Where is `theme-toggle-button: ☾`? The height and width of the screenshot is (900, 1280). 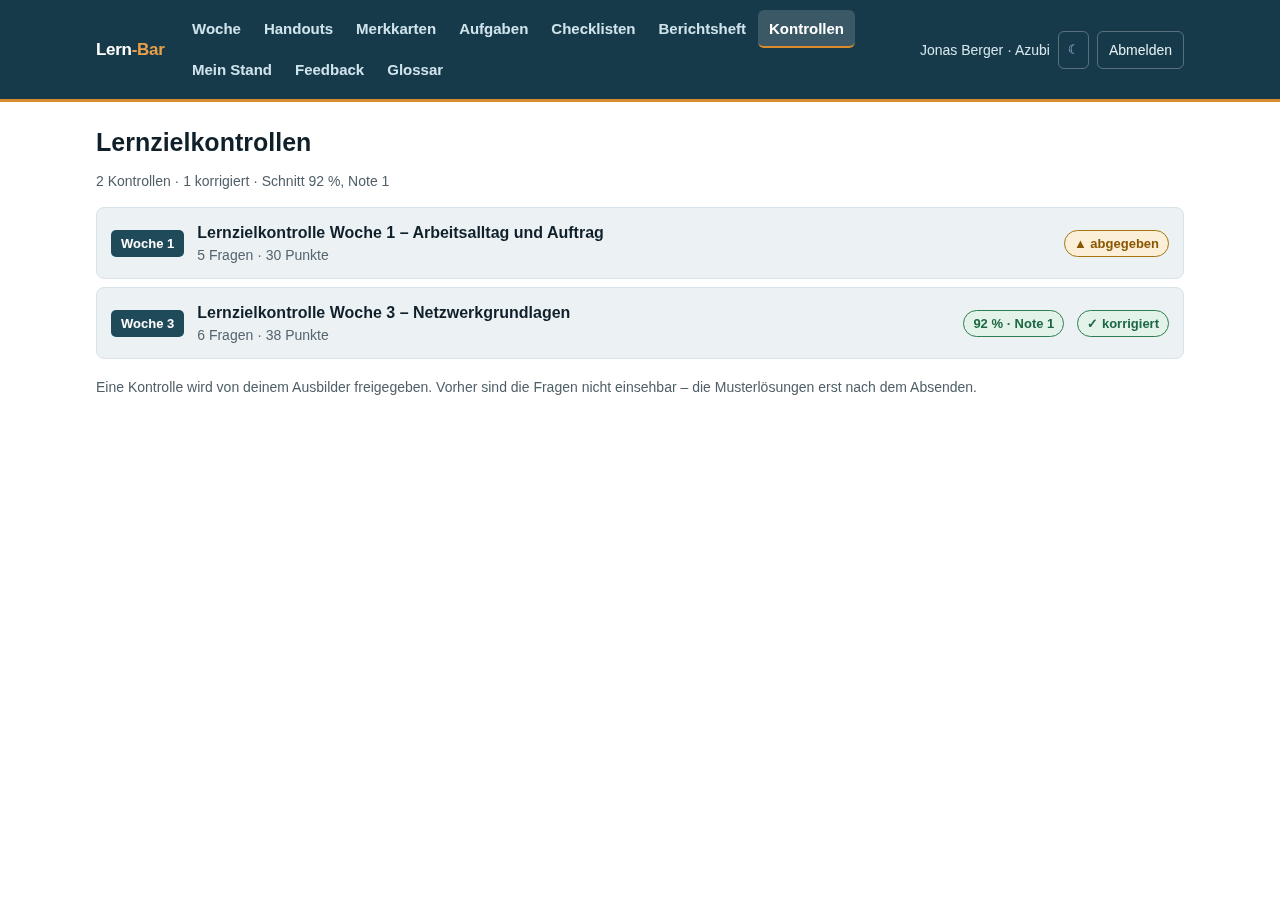
theme-toggle-button: ☾ is located at coordinates (1073, 49).